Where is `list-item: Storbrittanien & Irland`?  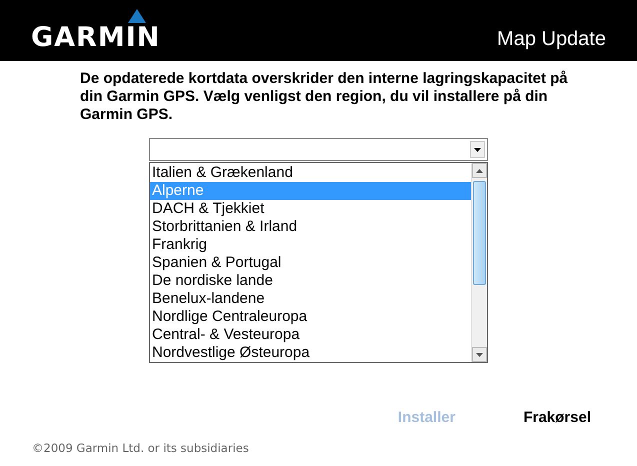 list-item: Storbrittanien & Irland is located at coordinates (310, 227).